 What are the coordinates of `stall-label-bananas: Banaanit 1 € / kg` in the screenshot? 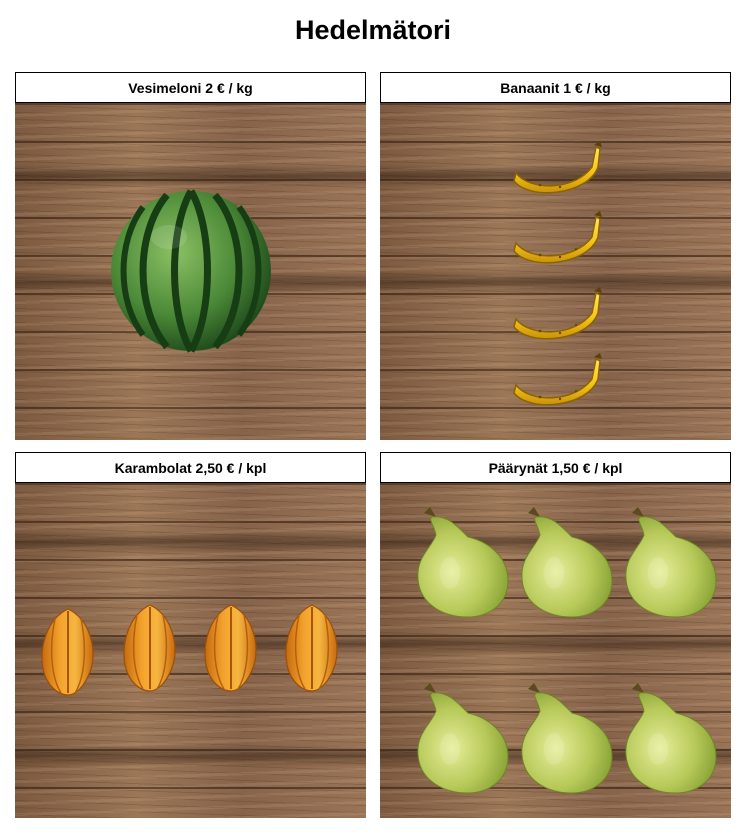 It's located at (555, 87).